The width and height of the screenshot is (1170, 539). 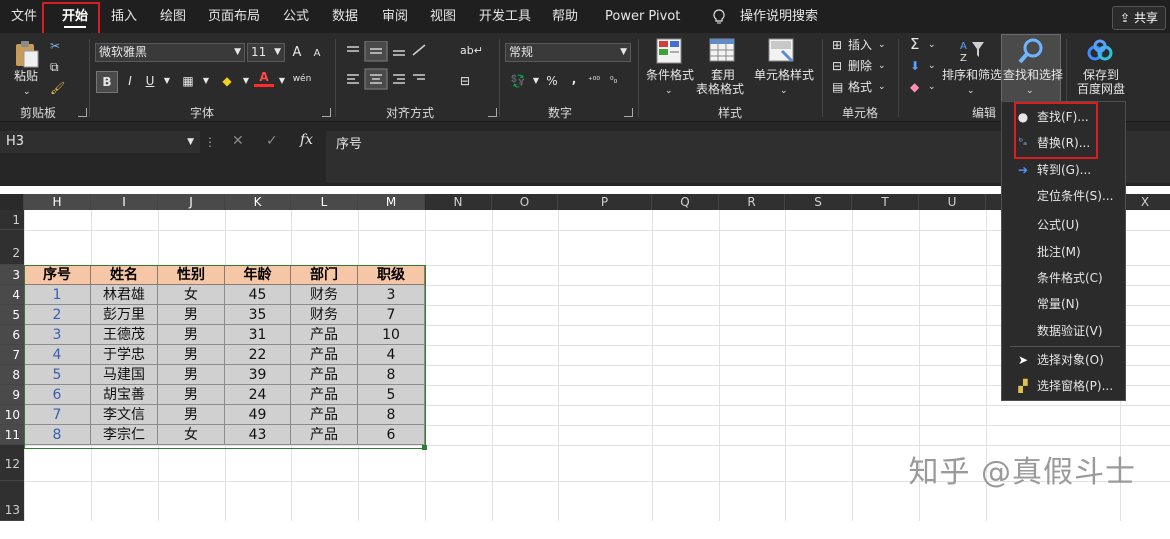 I want to click on conditional-format-icon, so click(x=669, y=51).